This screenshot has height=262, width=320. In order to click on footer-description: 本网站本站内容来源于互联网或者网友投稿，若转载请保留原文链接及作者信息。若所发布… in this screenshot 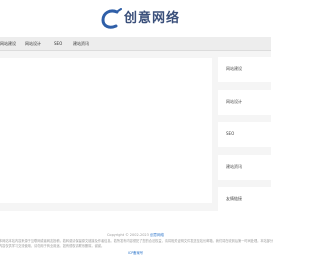, I will do `click(137, 243)`.